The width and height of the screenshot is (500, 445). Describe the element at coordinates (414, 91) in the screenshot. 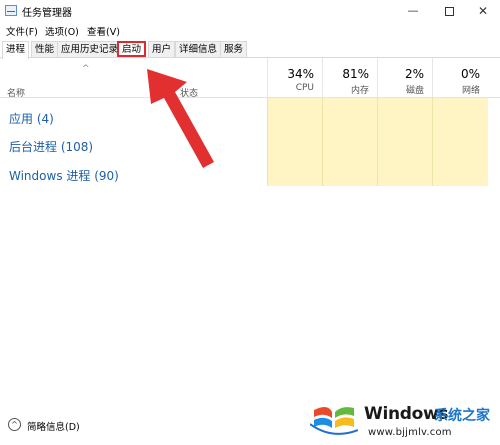

I see `disk-label: 磁盘` at that location.